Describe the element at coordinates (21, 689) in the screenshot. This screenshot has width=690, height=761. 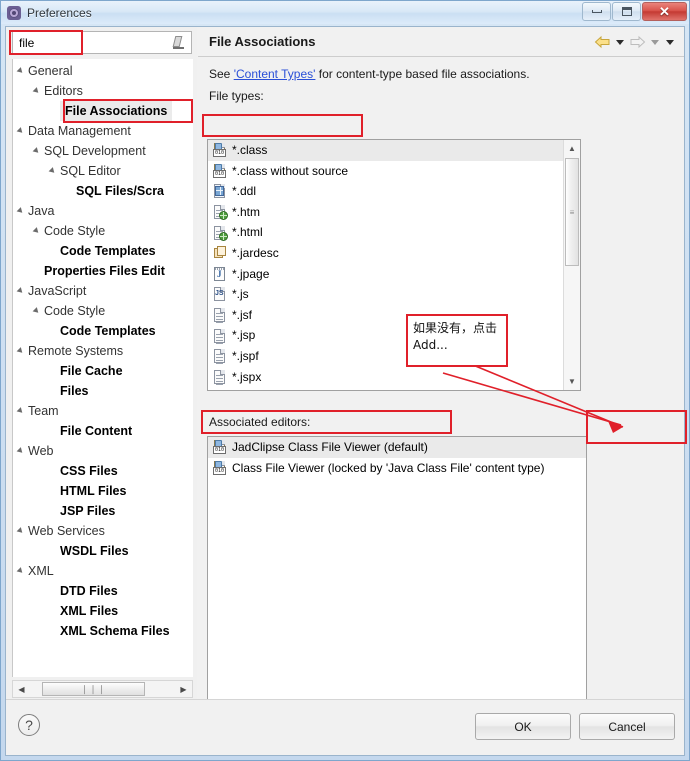
I see `scroll-left-icon: ◀` at that location.